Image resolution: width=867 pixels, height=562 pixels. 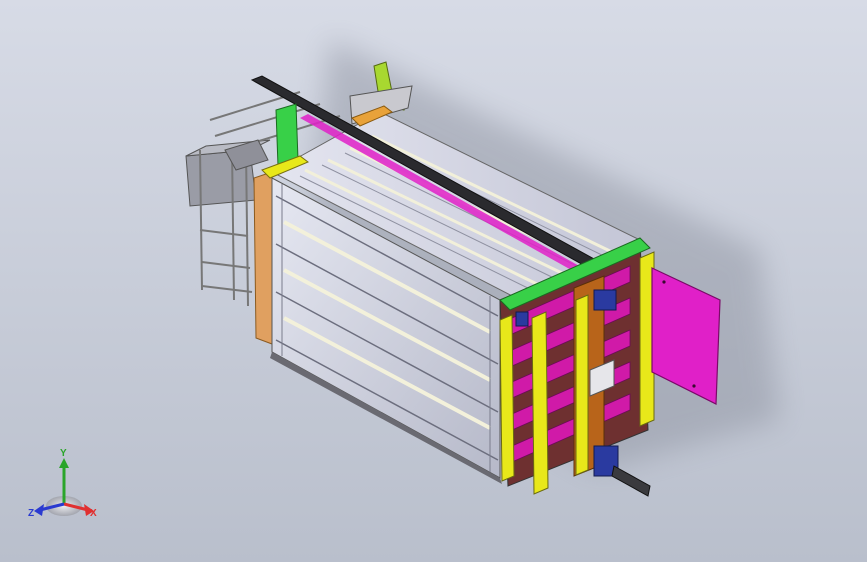 I want to click on coordinate-triad: Y X Z, so click(x=62, y=483).